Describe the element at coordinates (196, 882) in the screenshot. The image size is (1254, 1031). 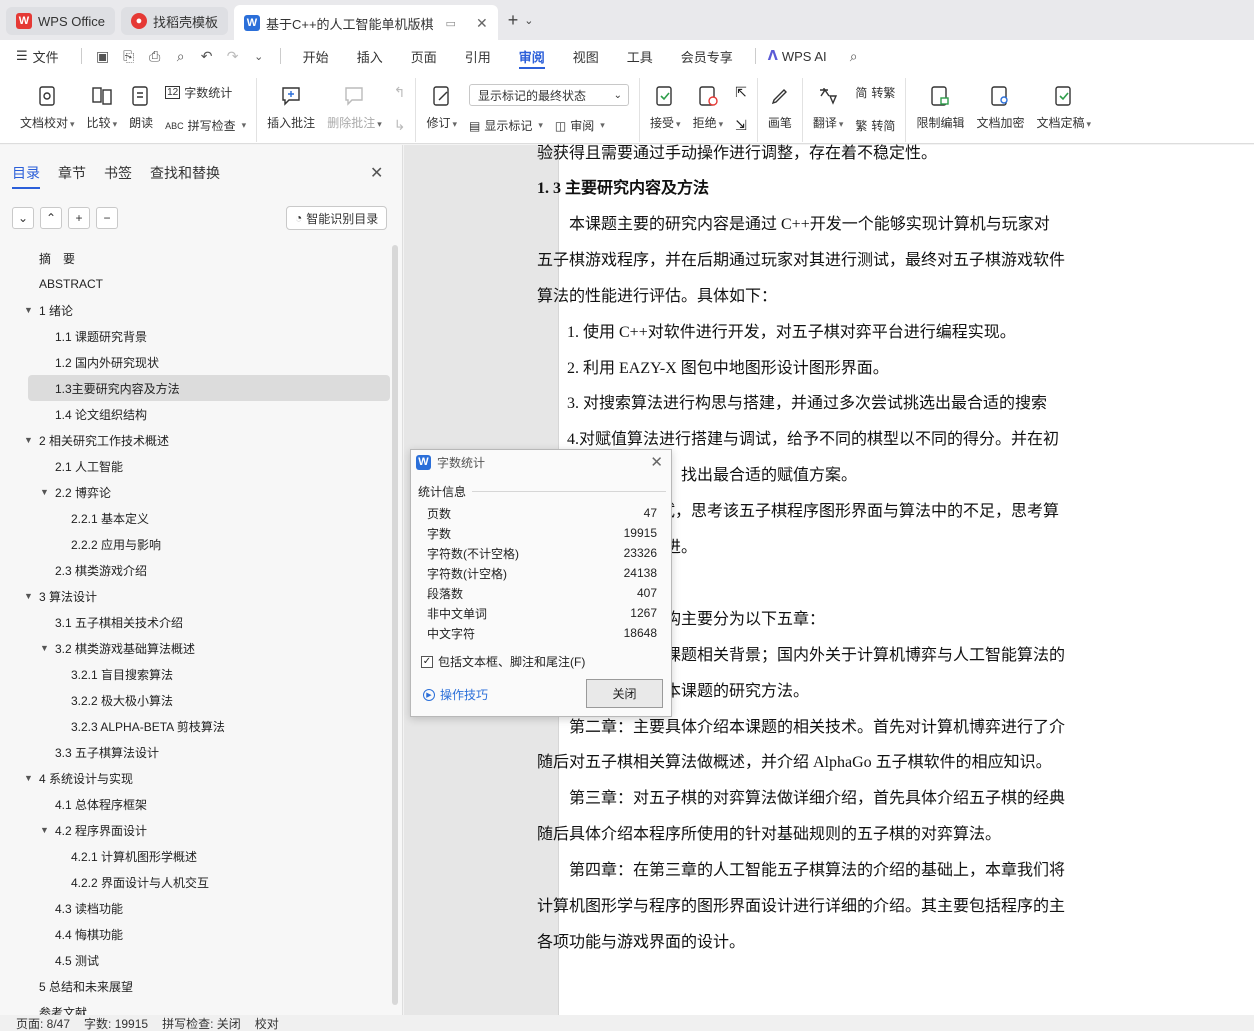
I see `toc-item: 4.2.2 界面设计与人机交互` at that location.